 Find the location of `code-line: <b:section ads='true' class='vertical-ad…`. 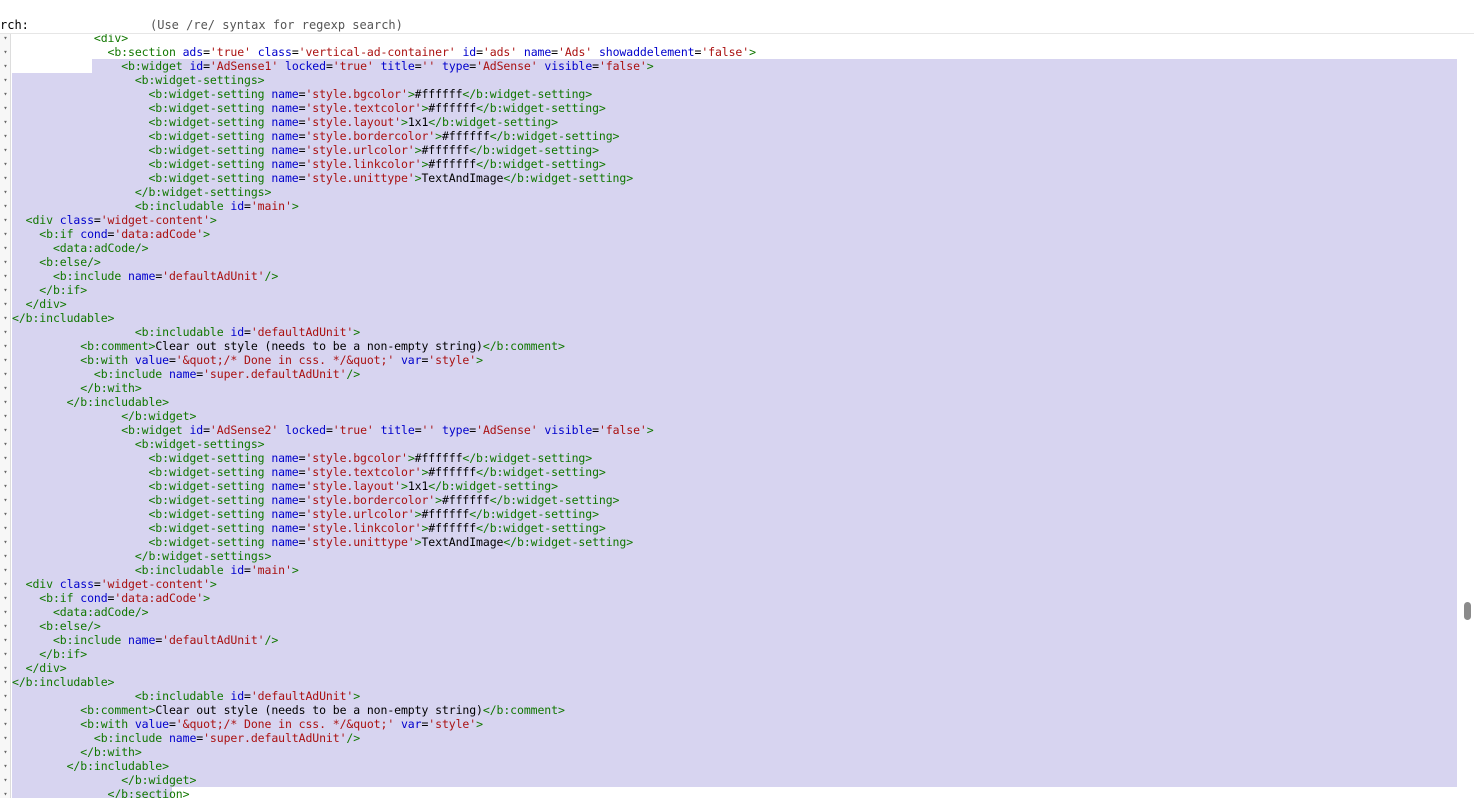

code-line: <b:section ads='true' class='vertical-ad… is located at coordinates (431, 52).